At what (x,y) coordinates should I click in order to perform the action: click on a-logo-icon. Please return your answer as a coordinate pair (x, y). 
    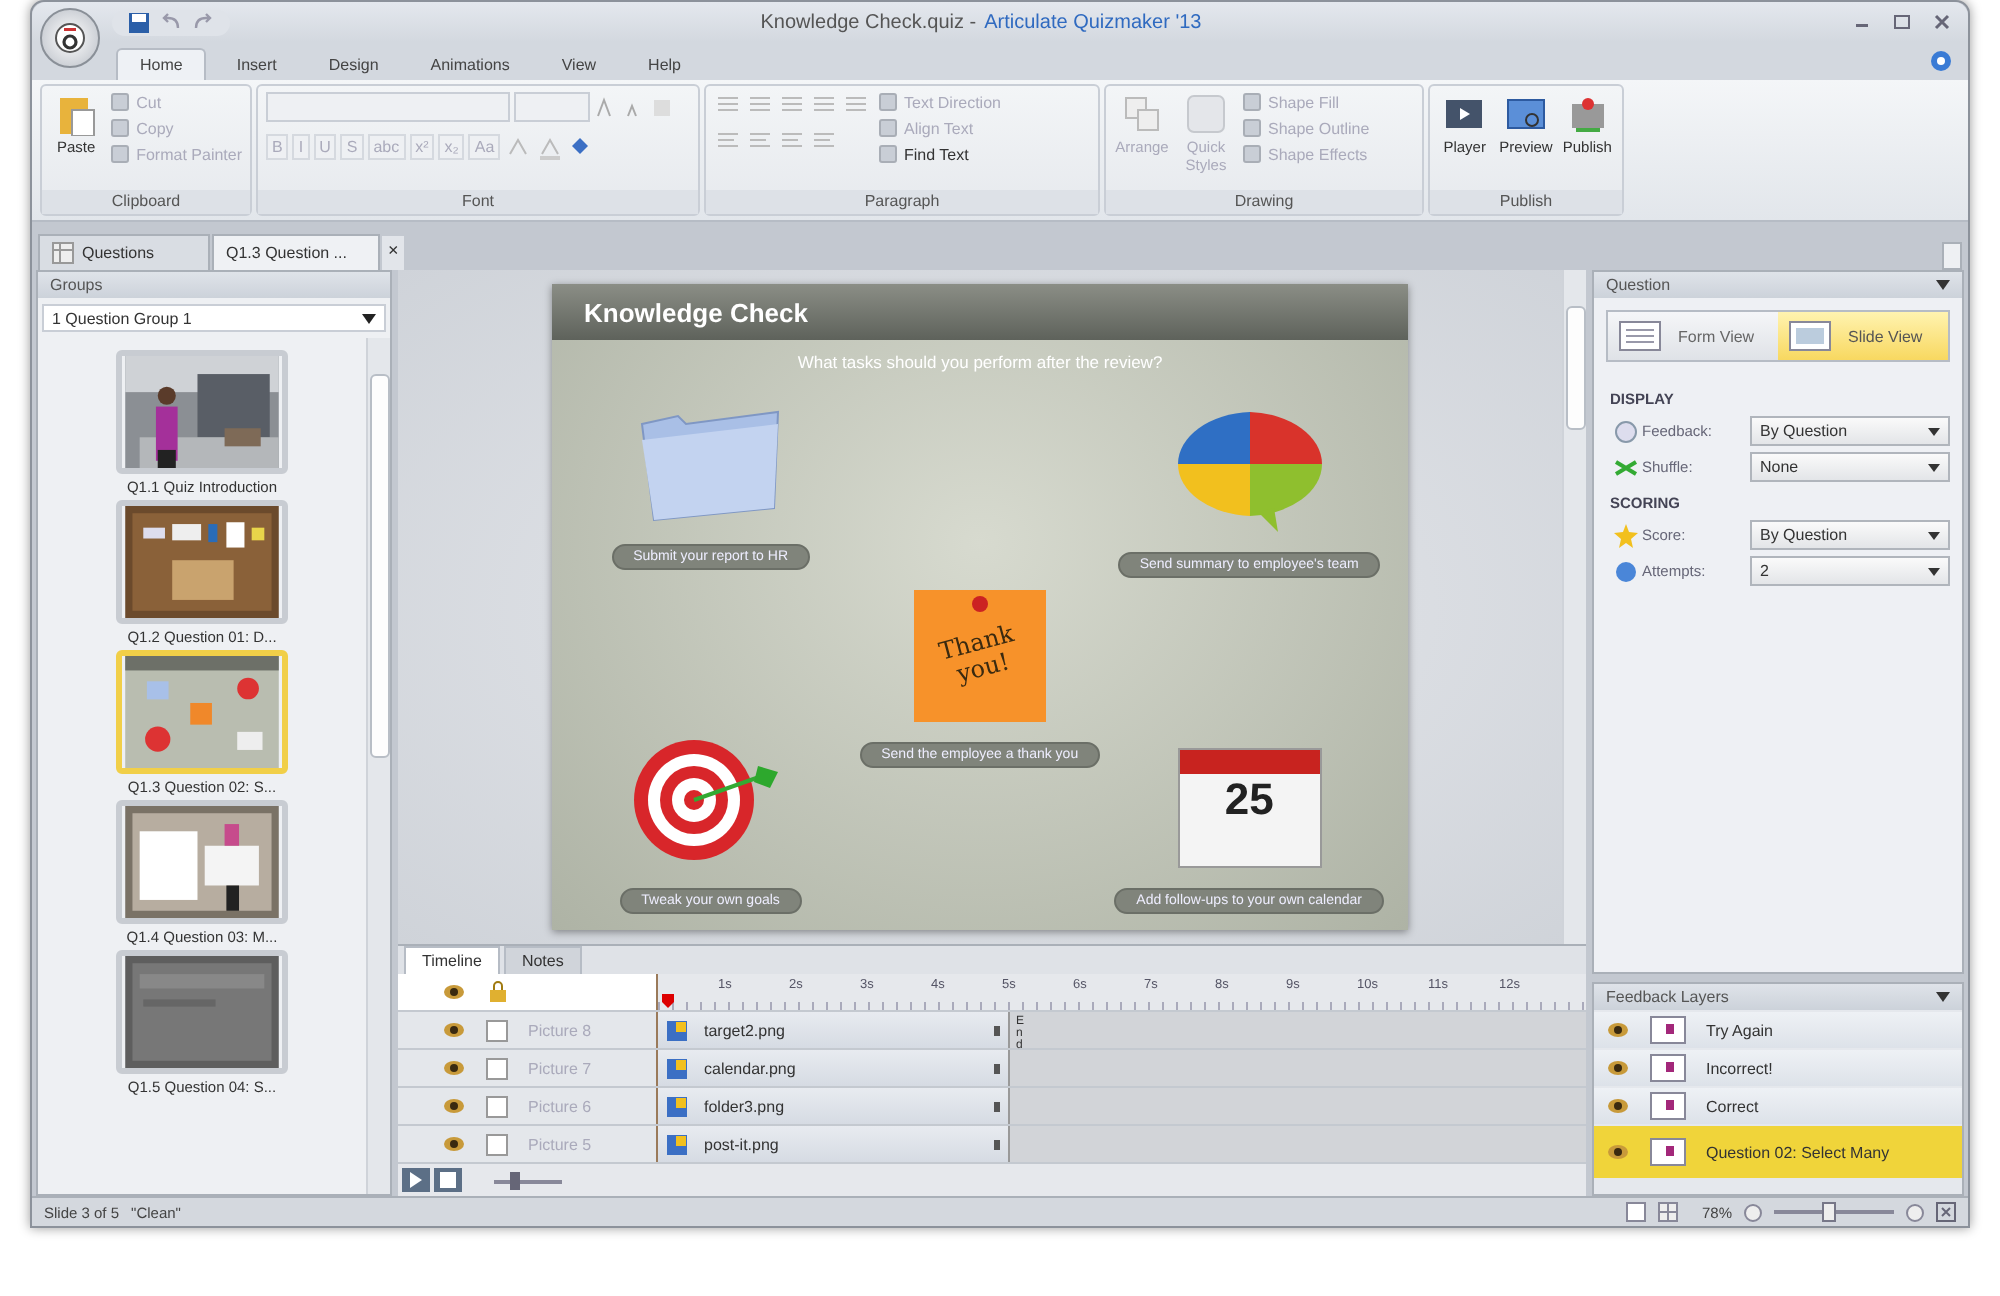
    Looking at the image, I should click on (70, 38).